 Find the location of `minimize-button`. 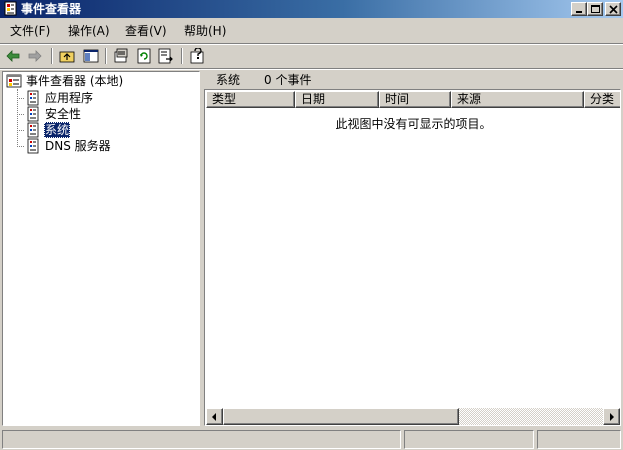

minimize-button is located at coordinates (579, 9).